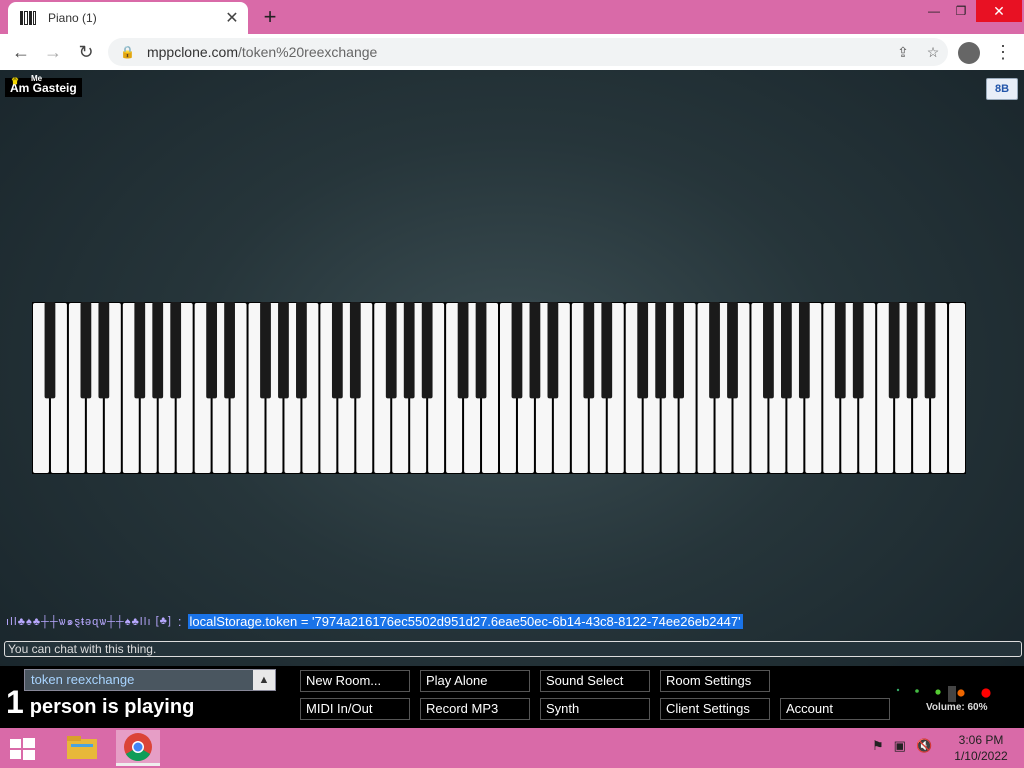 The width and height of the screenshot is (1024, 768). What do you see at coordinates (517, 52) in the screenshot?
I see `url-text: mppclone.com/token%20reexchange` at bounding box center [517, 52].